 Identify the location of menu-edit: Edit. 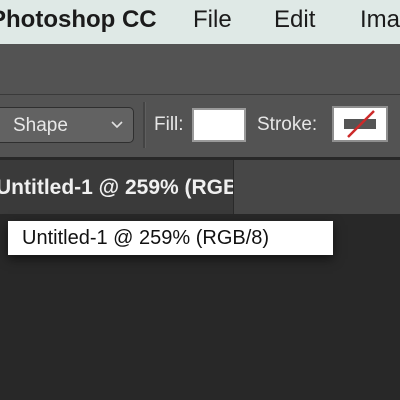
(294, 20).